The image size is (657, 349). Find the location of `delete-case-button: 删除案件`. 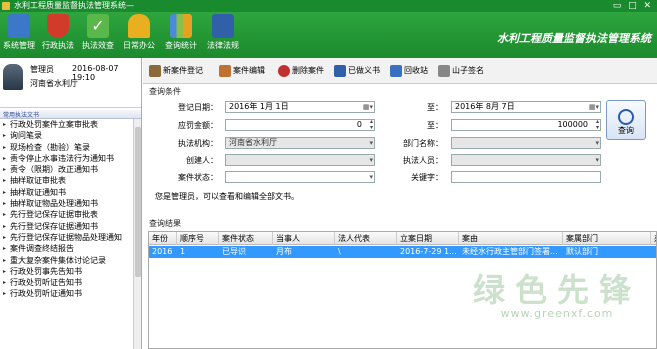

delete-case-button: 删除案件 is located at coordinates (301, 71).